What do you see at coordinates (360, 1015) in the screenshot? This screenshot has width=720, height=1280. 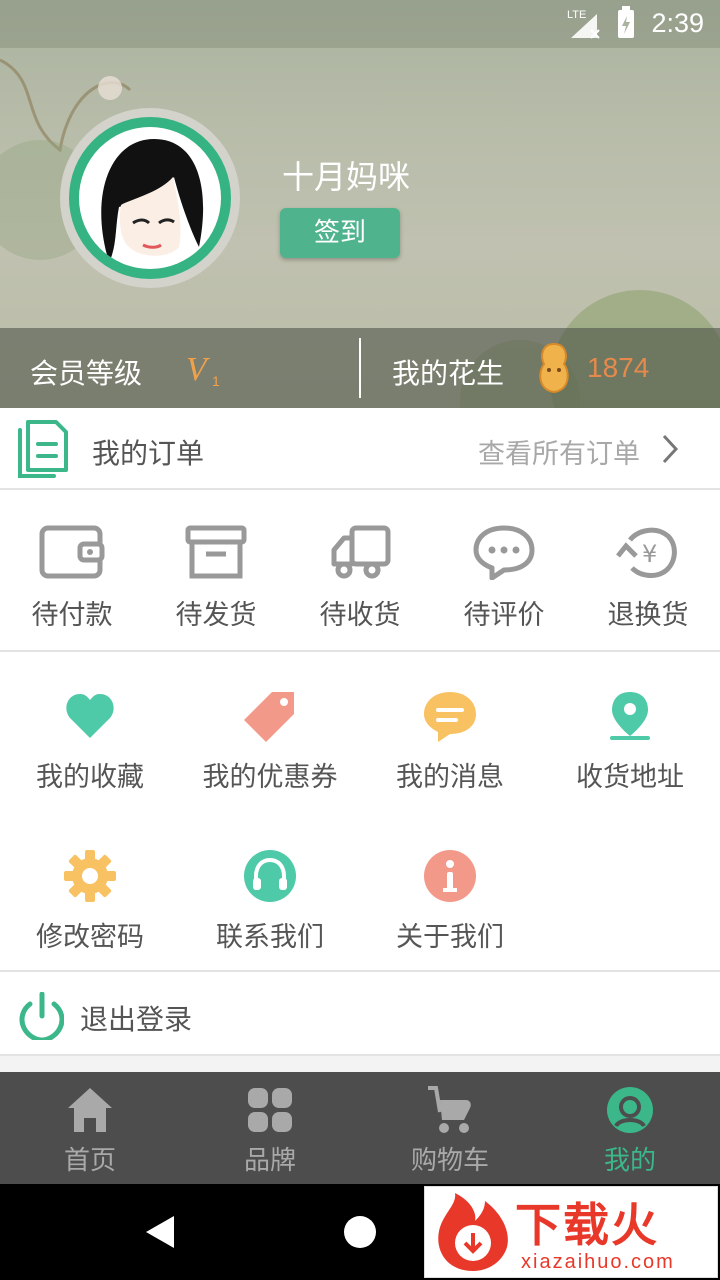 I see `logout-row: 退出登录` at bounding box center [360, 1015].